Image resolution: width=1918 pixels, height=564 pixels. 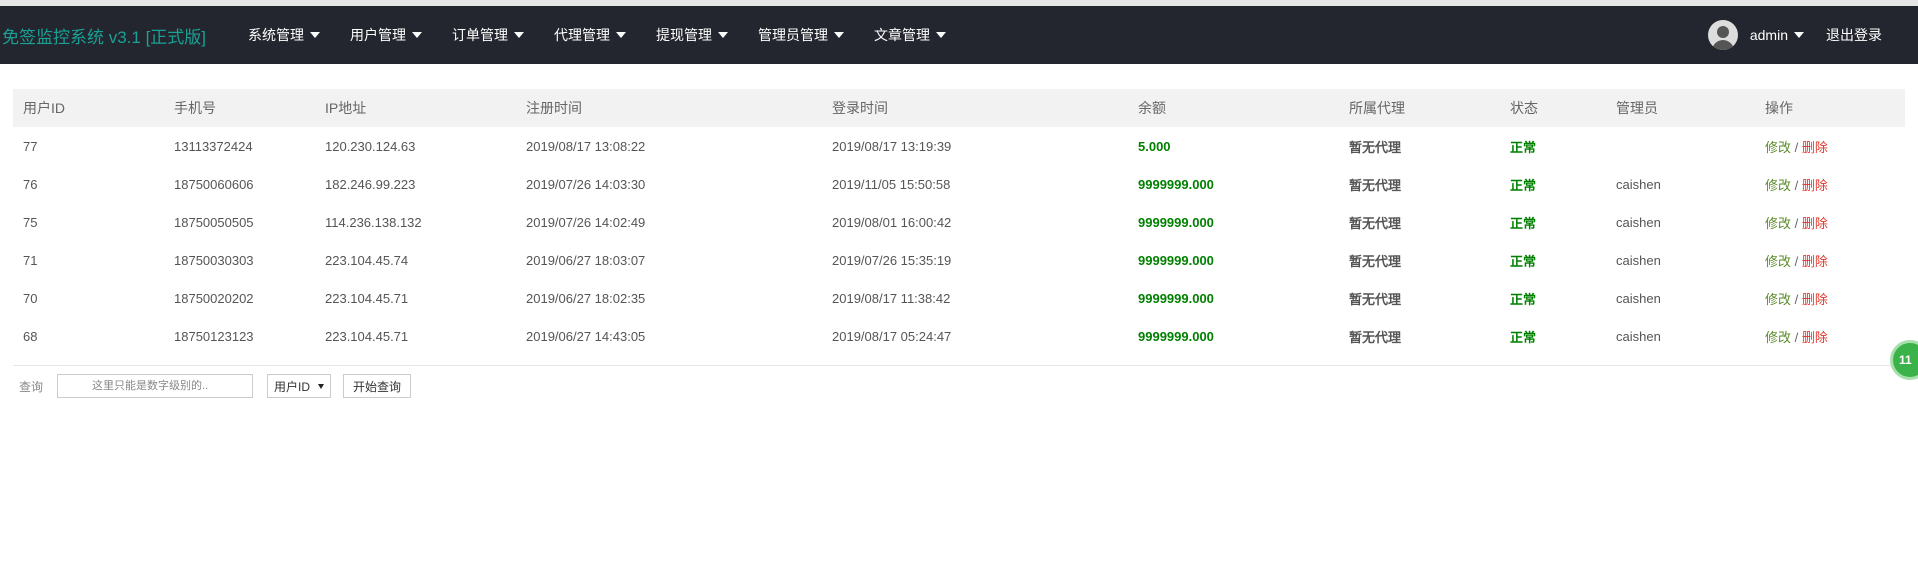 What do you see at coordinates (1768, 35) in the screenshot?
I see `username: admin` at bounding box center [1768, 35].